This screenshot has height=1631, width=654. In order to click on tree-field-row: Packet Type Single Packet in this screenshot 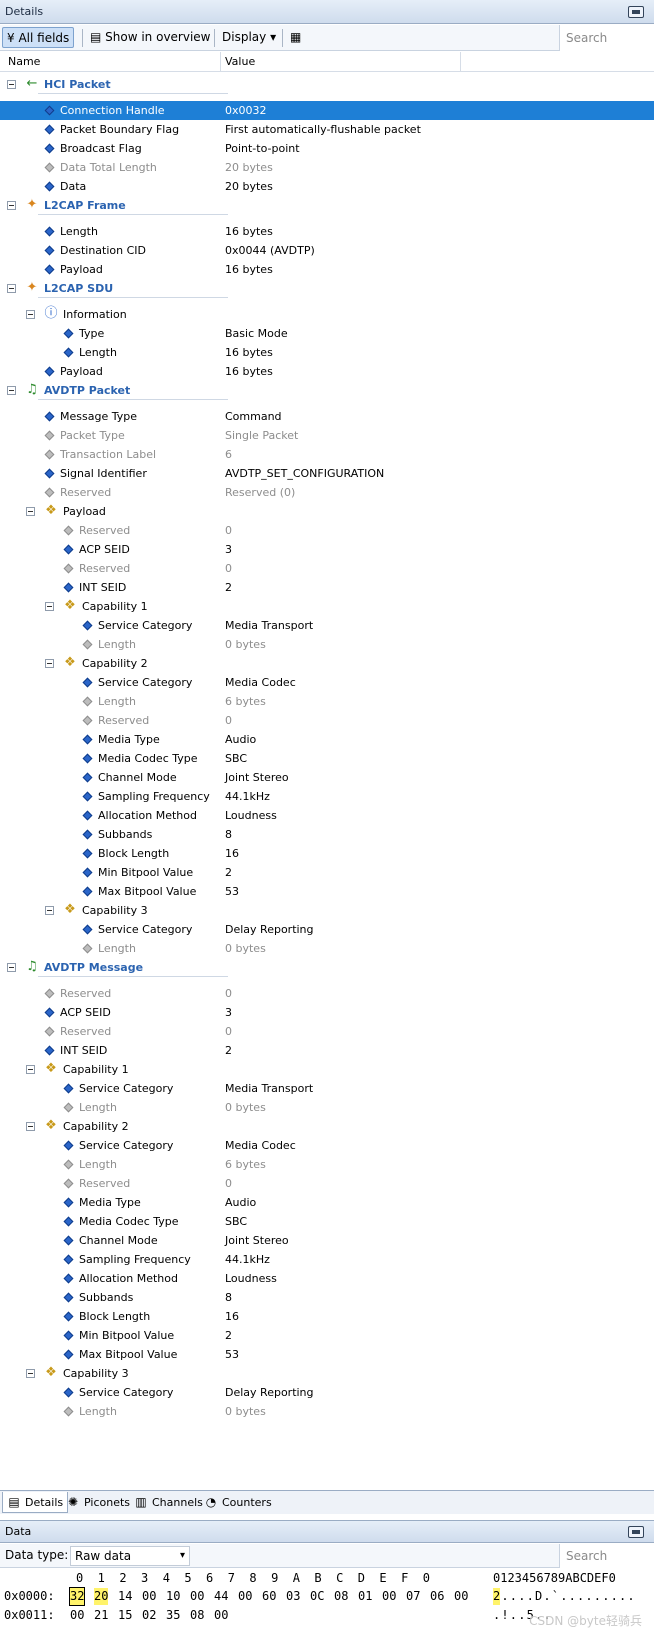, I will do `click(327, 435)`.